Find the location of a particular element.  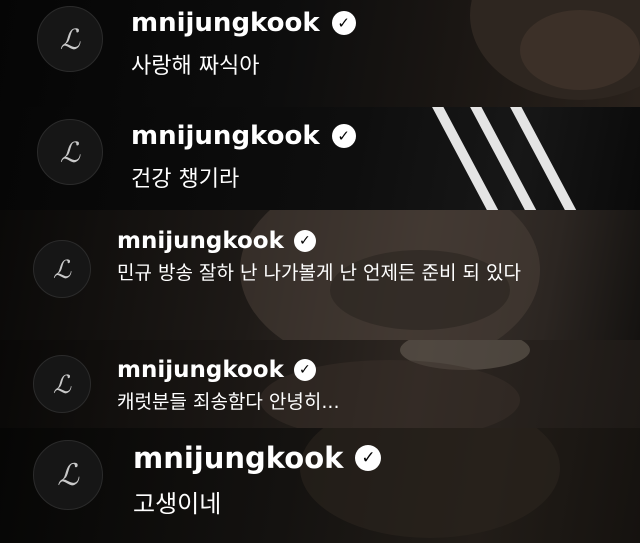

live-comment: ℒ mnijungkook ✓ 사랑해 짜식아 is located at coordinates (196, 43).